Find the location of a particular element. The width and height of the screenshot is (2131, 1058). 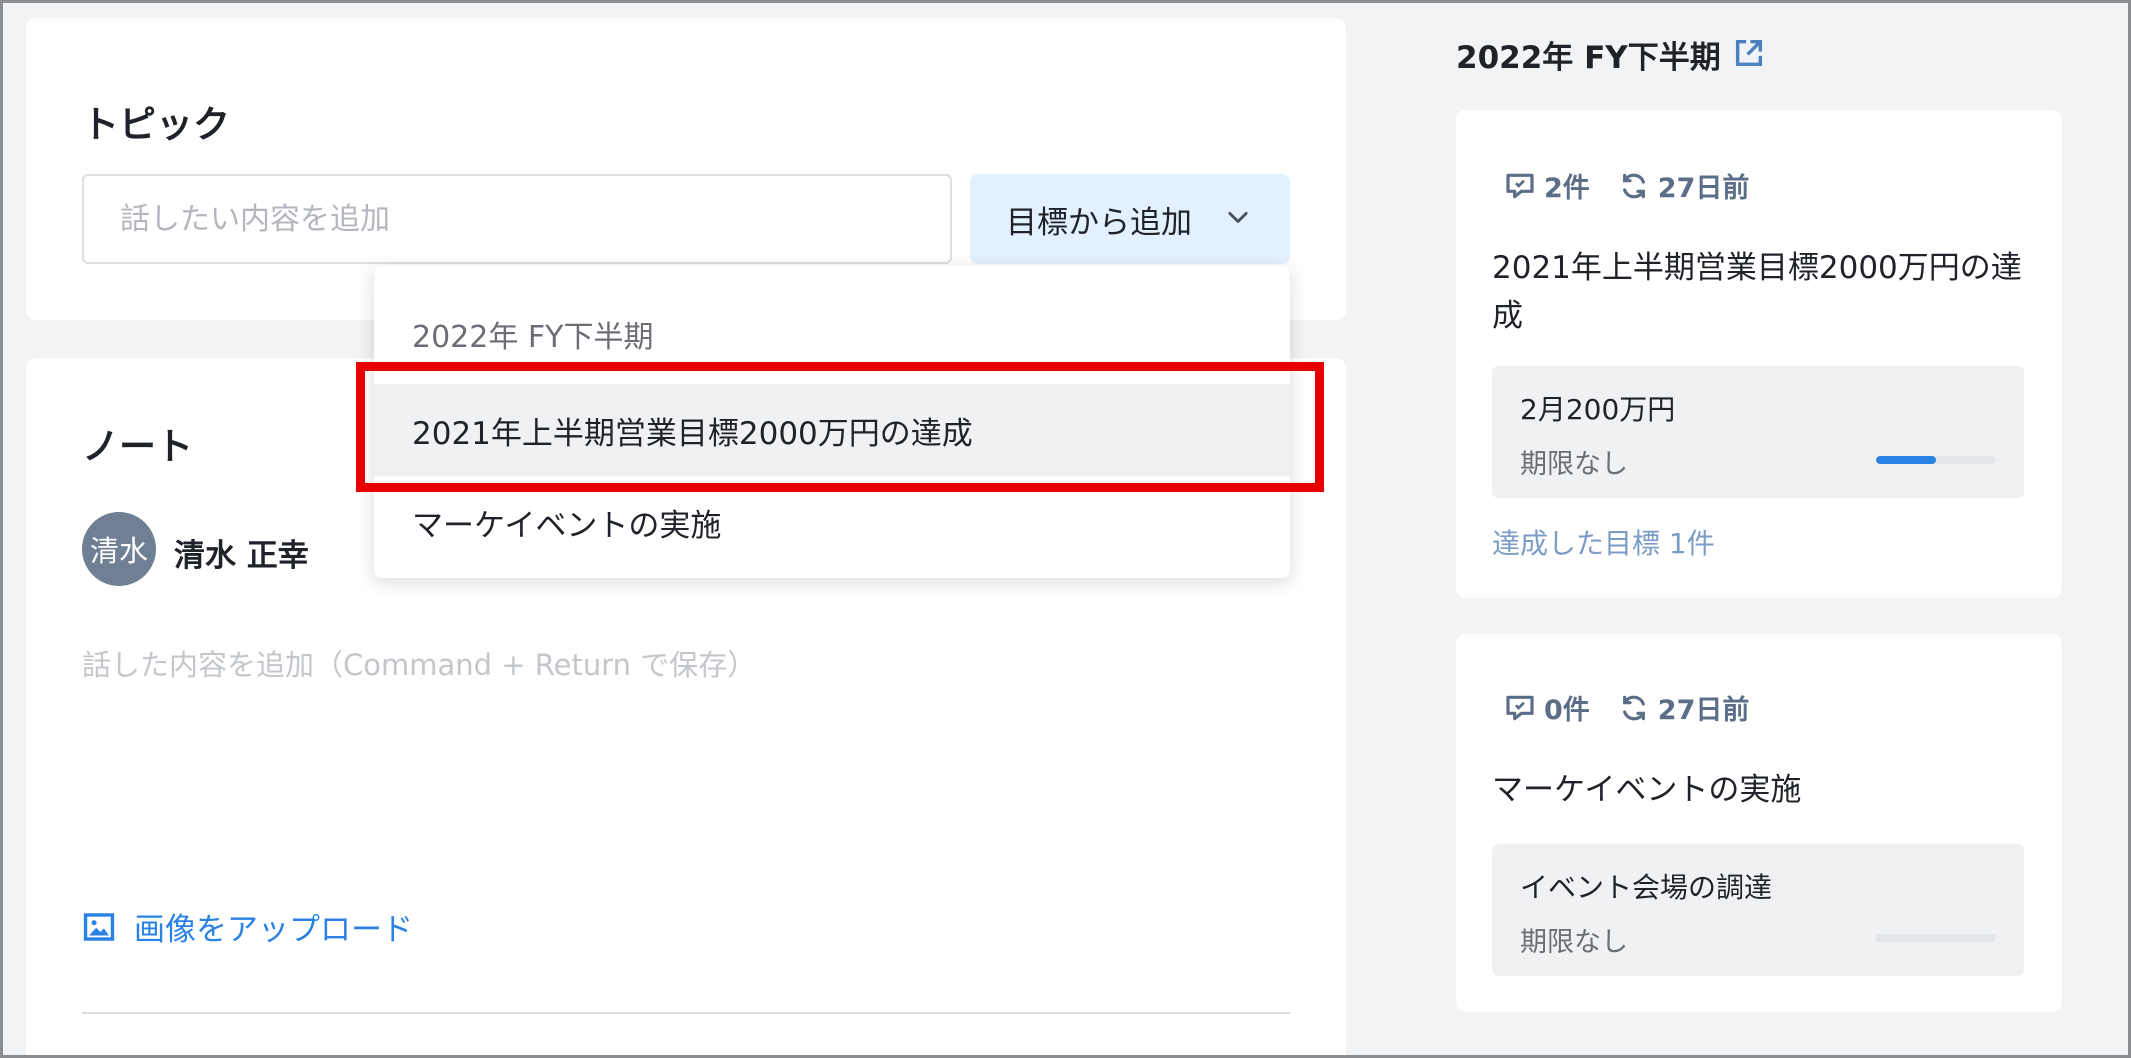

dropdown-item-label: マーケイベントの実施 is located at coordinates (567, 525).